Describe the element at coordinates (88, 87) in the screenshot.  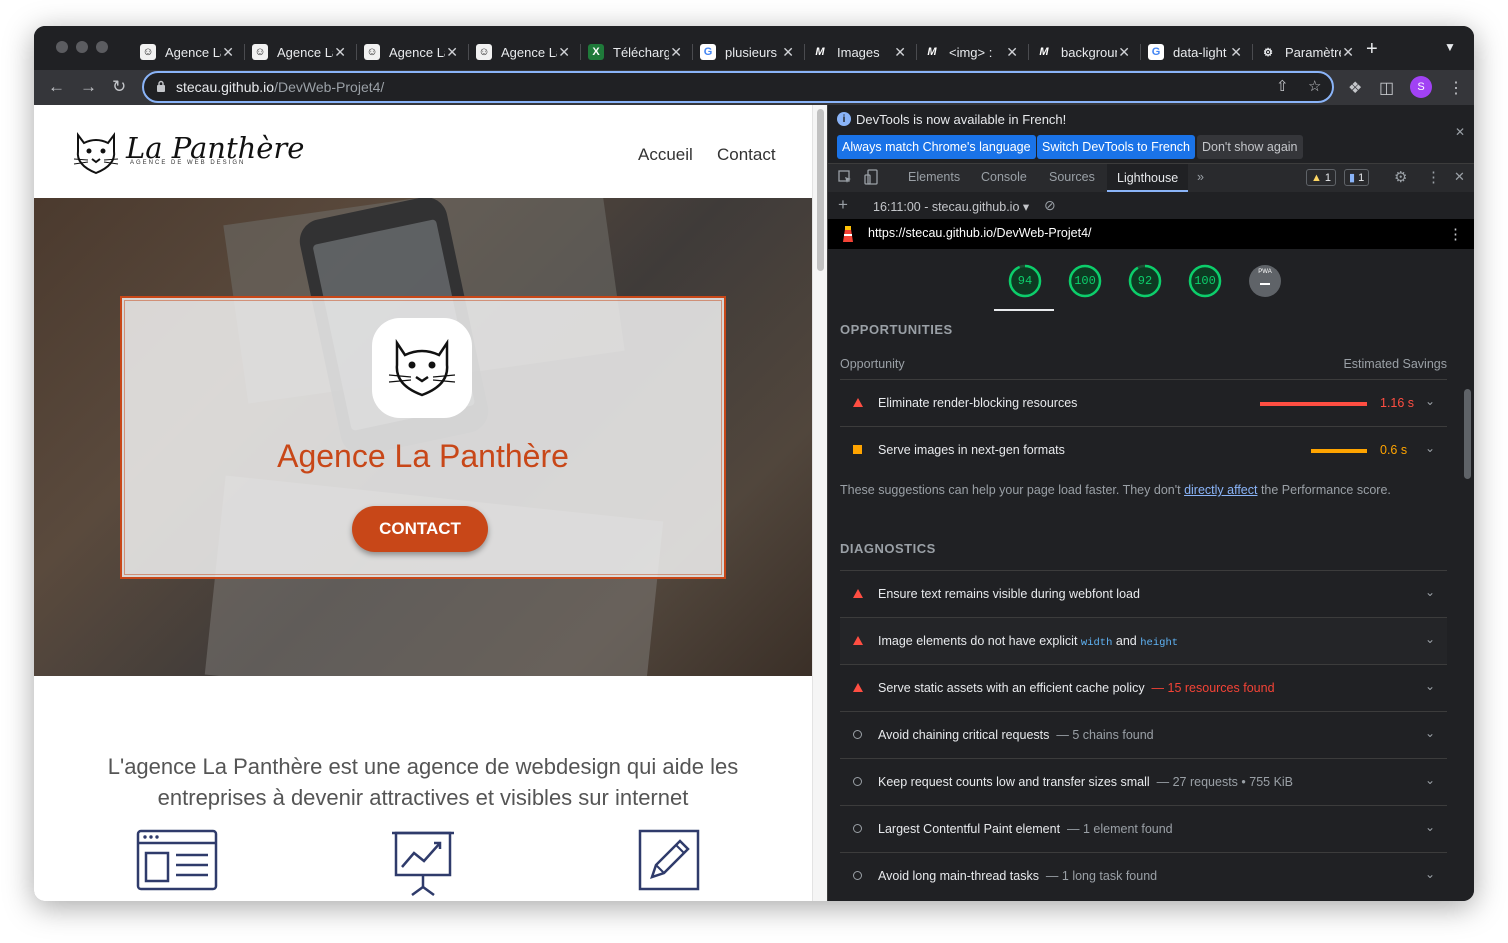
I see `forward-arrow-icon: →` at that location.